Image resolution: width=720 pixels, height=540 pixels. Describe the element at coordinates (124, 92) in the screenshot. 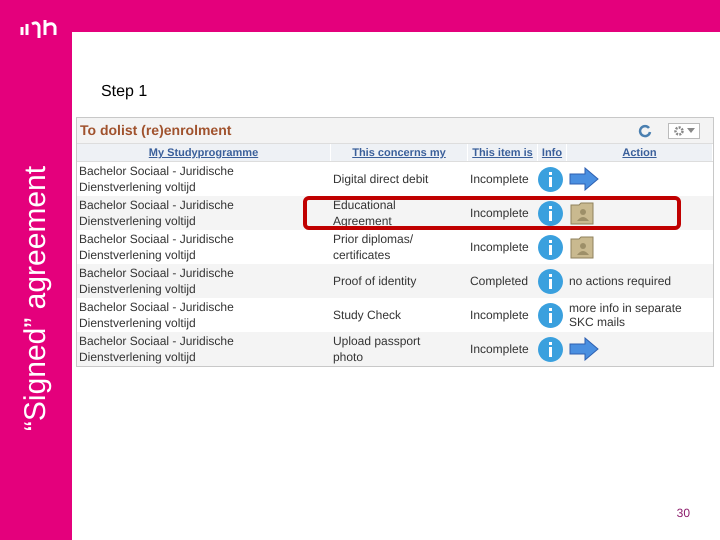

I see `step-title: Step 1` at that location.